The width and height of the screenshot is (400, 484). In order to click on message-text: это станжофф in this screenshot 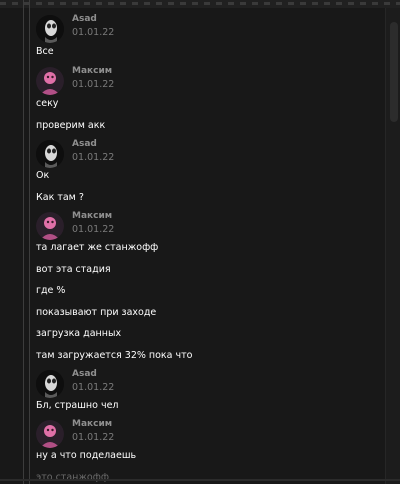, I will do `click(72, 477)`.